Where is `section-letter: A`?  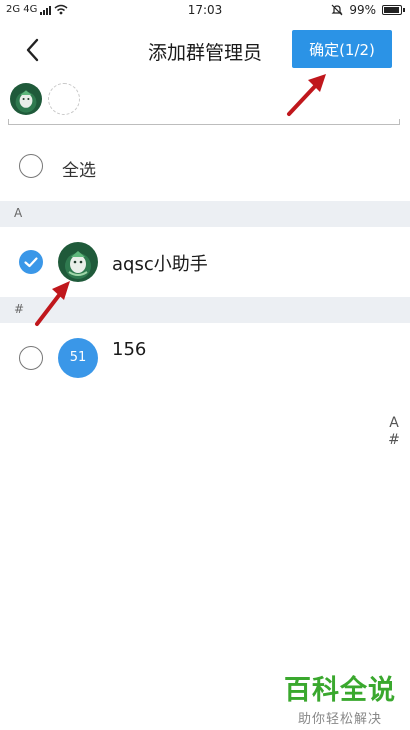
section-letter: A is located at coordinates (18, 213).